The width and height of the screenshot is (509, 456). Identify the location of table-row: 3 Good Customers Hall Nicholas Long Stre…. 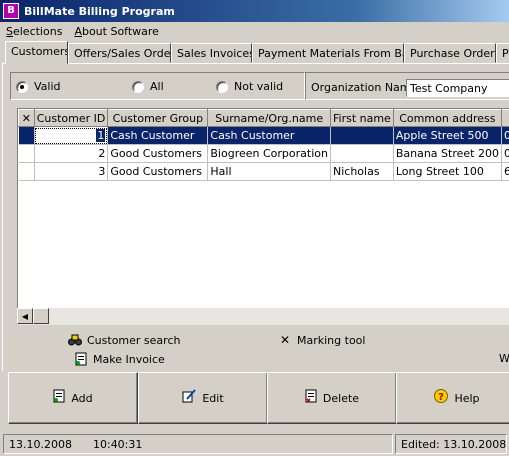
(263, 171).